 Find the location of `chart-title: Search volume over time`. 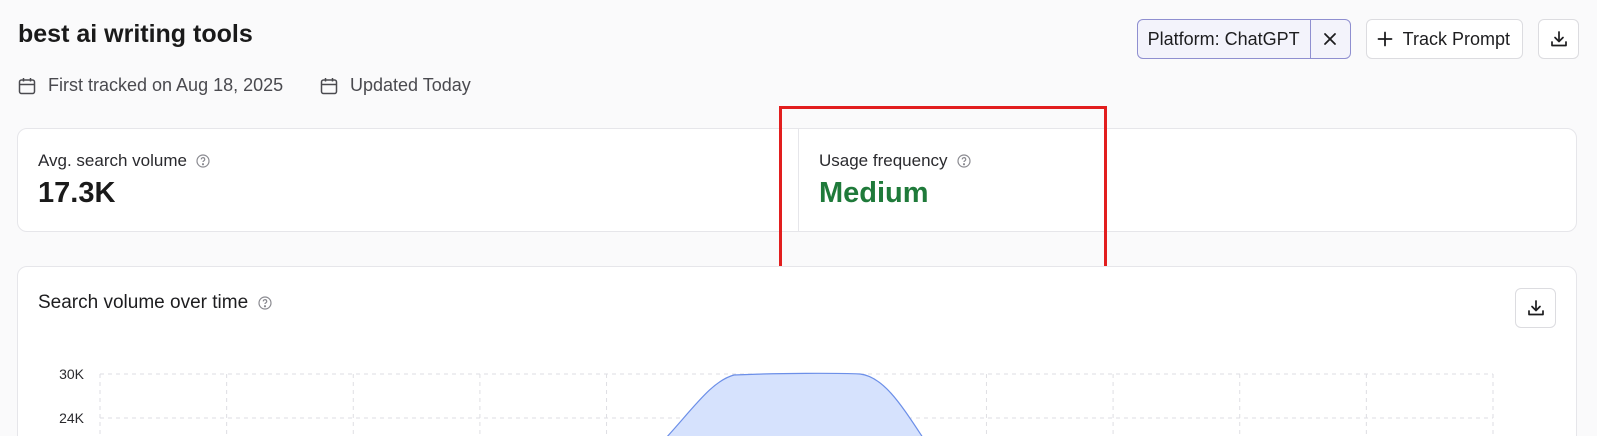

chart-title: Search volume over time is located at coordinates (155, 303).